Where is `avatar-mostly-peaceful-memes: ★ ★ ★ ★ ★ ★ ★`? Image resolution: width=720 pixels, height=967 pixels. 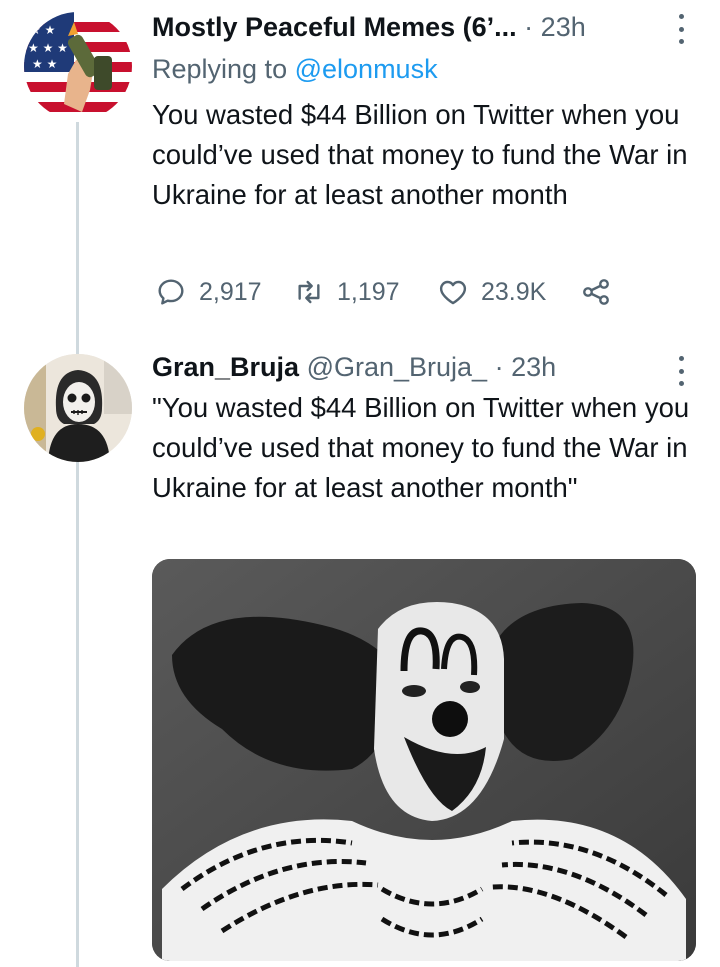
avatar-mostly-peaceful-memes: ★ ★ ★ ★ ★ ★ ★ is located at coordinates (78, 66).